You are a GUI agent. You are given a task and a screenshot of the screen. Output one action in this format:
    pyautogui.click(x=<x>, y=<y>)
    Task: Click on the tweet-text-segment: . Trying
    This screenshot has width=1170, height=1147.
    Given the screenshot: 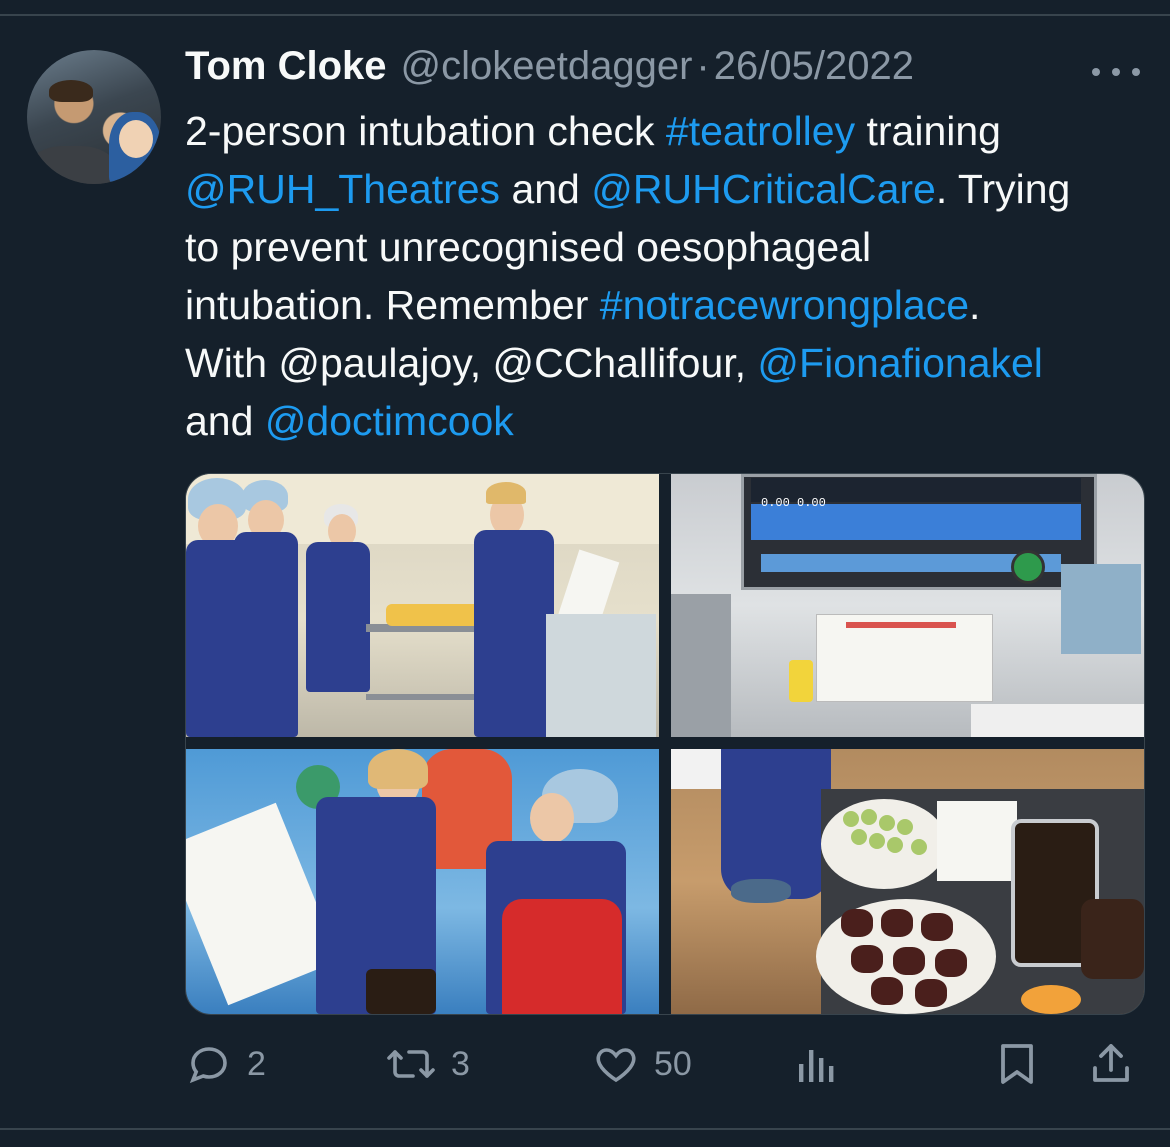 What is the action you would take?
    pyautogui.click(x=1003, y=189)
    